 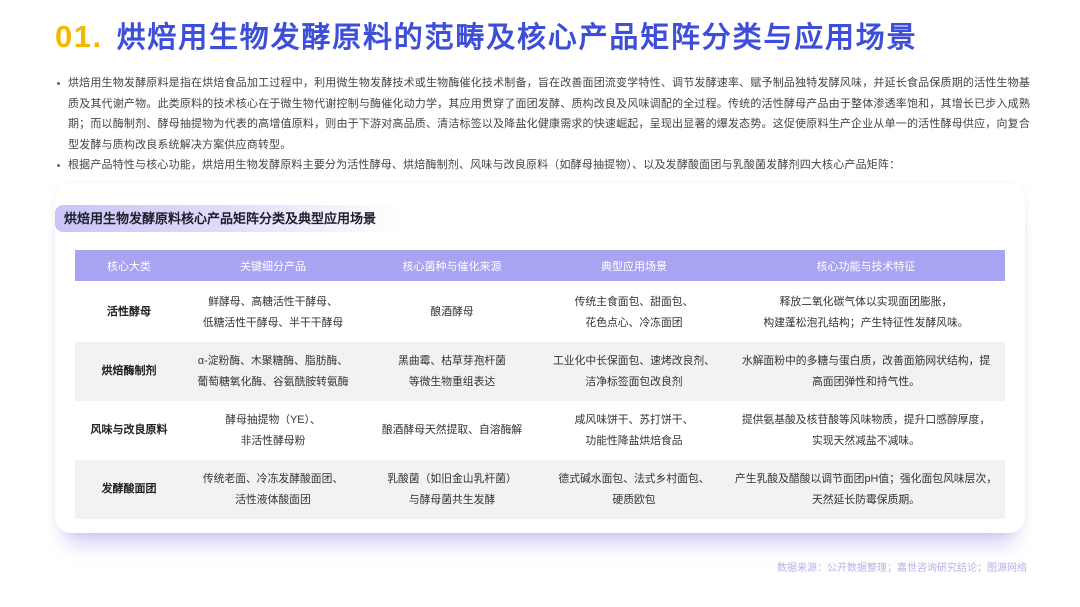 I want to click on cell-category: 风味与改良原料, so click(x=129, y=430).